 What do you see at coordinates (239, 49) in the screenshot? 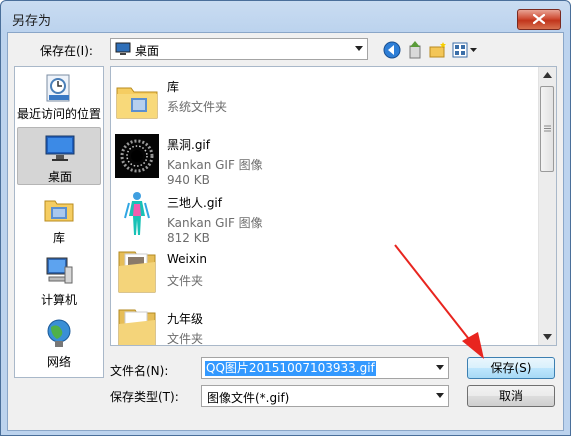
I see `save-in-combo: 桌面` at bounding box center [239, 49].